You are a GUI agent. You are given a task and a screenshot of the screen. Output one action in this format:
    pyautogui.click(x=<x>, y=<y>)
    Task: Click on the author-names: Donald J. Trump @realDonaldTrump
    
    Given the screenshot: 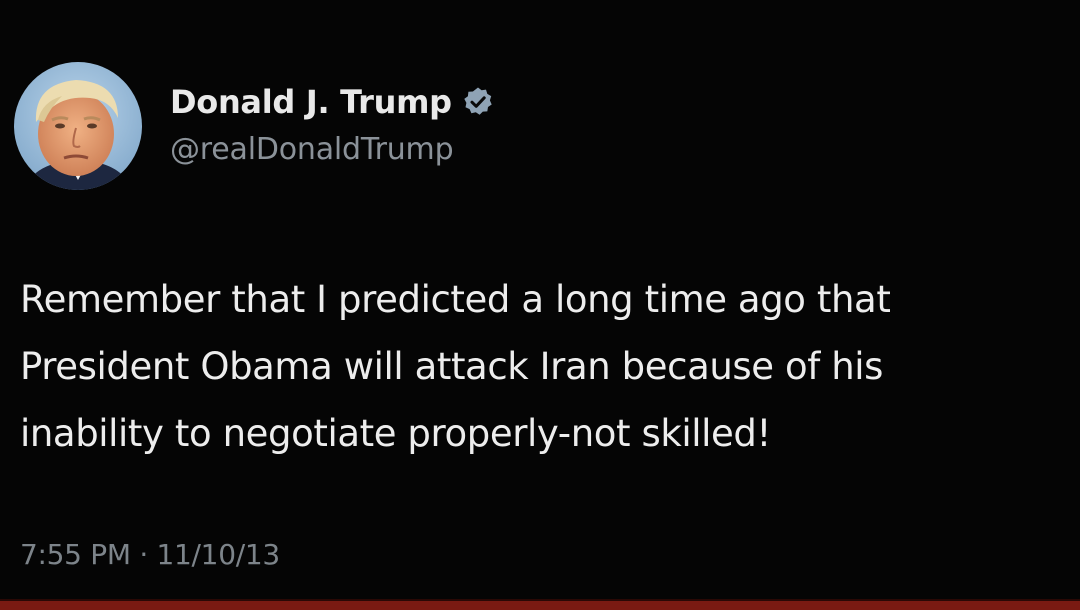 What is the action you would take?
    pyautogui.click(x=332, y=126)
    